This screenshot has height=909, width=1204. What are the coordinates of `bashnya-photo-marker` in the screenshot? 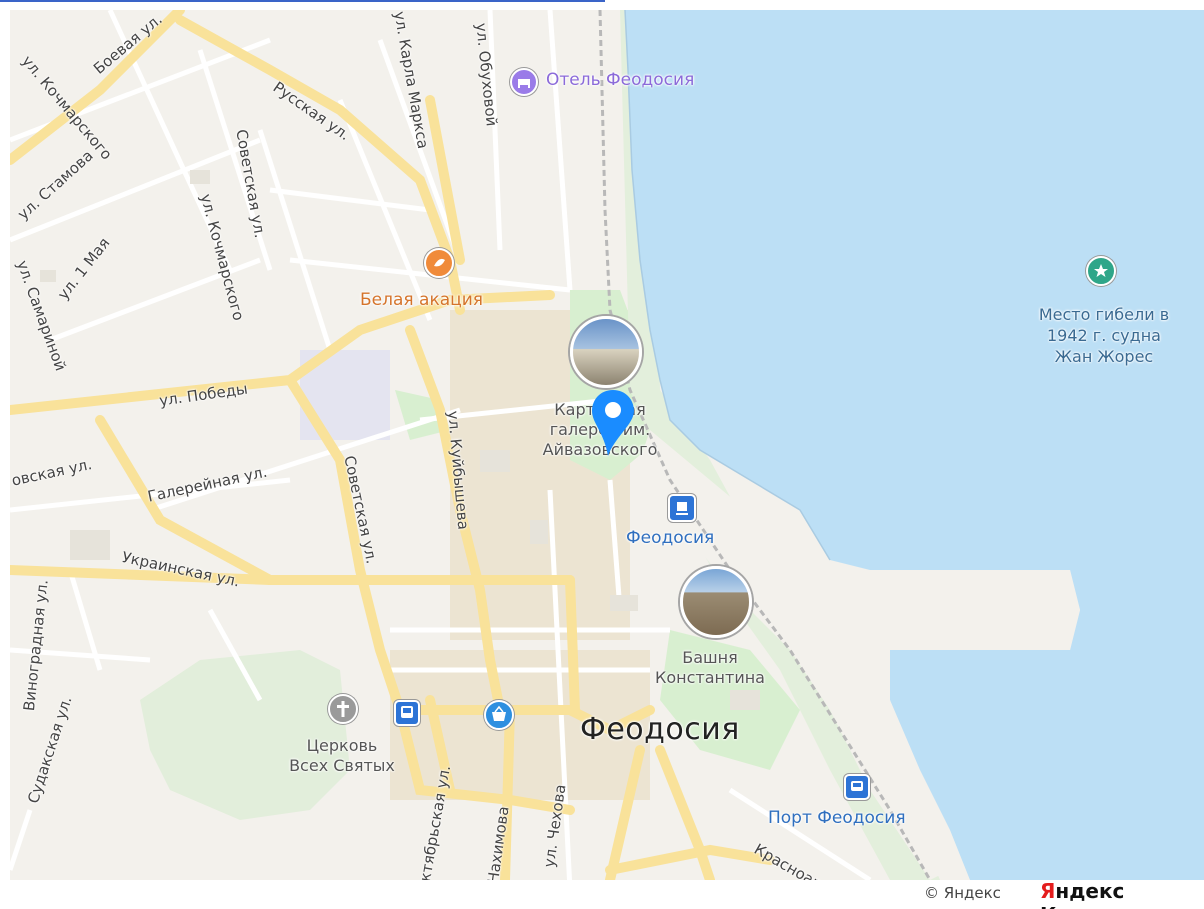 It's located at (716, 602).